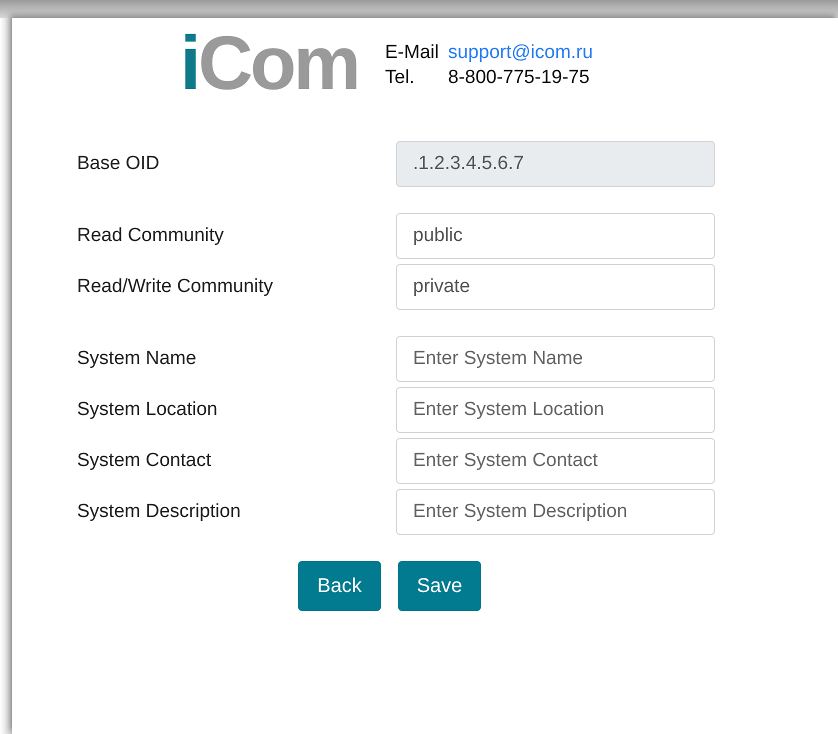  What do you see at coordinates (144, 461) in the screenshot?
I see `field-label: System Contact` at bounding box center [144, 461].